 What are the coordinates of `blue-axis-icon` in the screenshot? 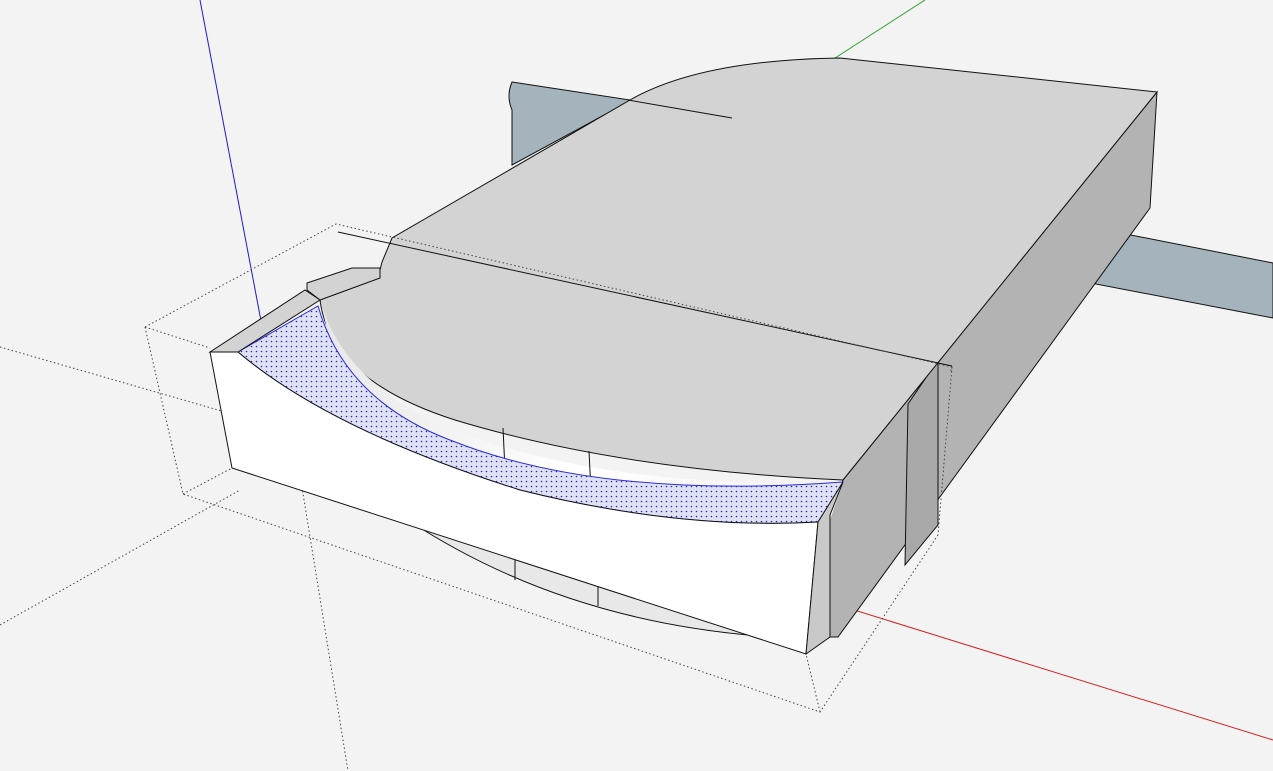 It's located at (231, 163).